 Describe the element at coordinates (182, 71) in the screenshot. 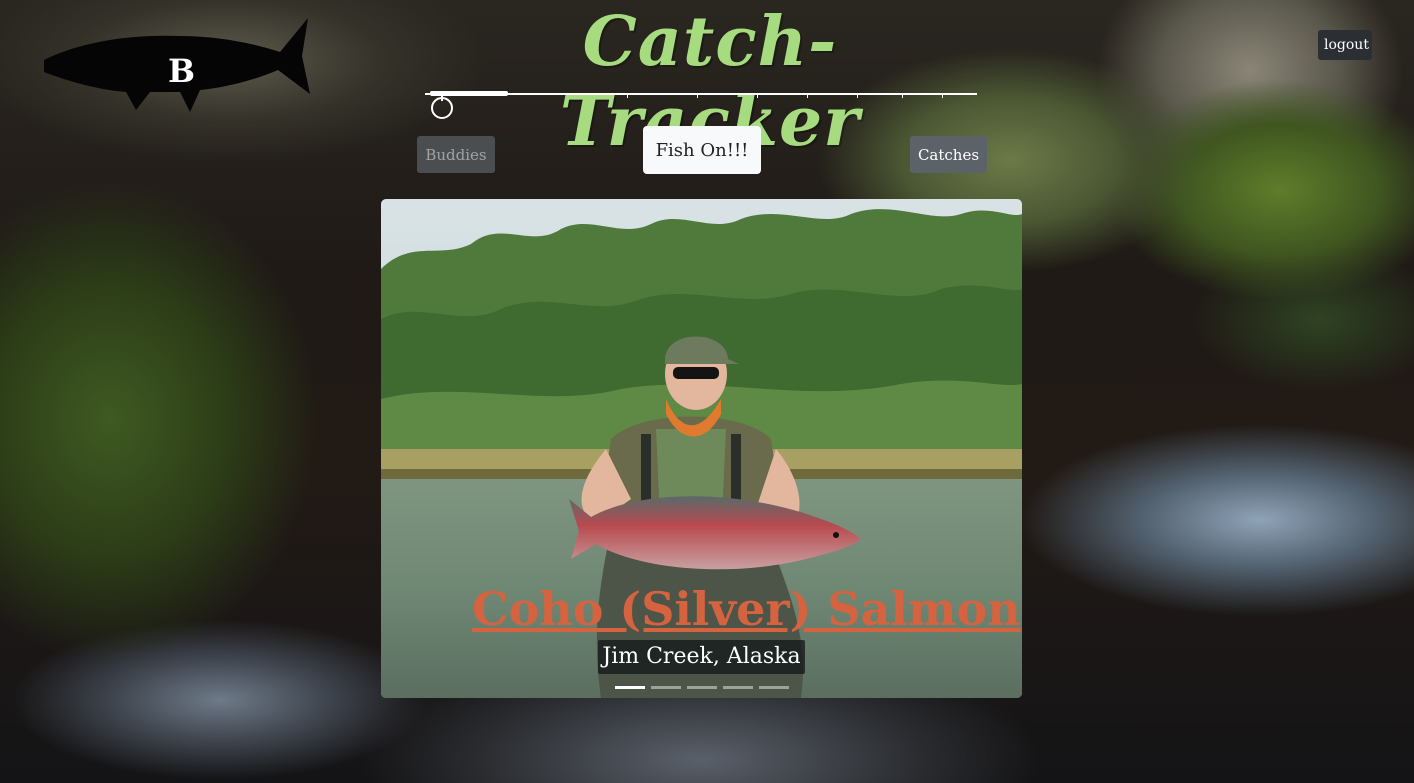

I see `logo-letter: B` at that location.